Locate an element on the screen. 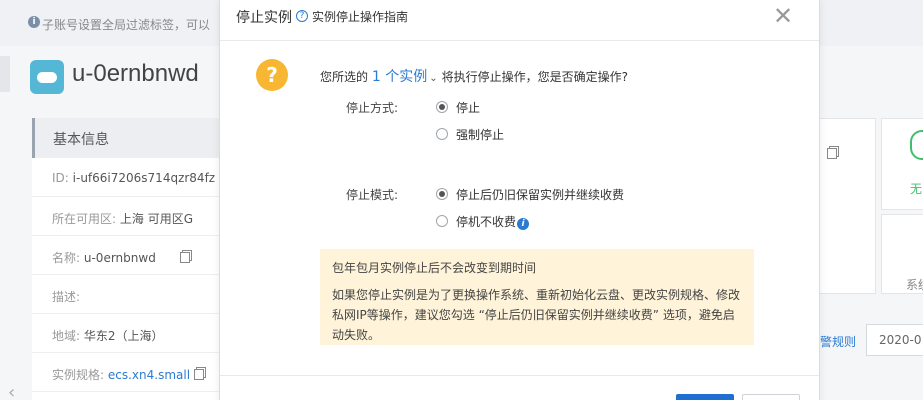  notice-text: 子账号设置全局过滤标签，可以 is located at coordinates (126, 25).